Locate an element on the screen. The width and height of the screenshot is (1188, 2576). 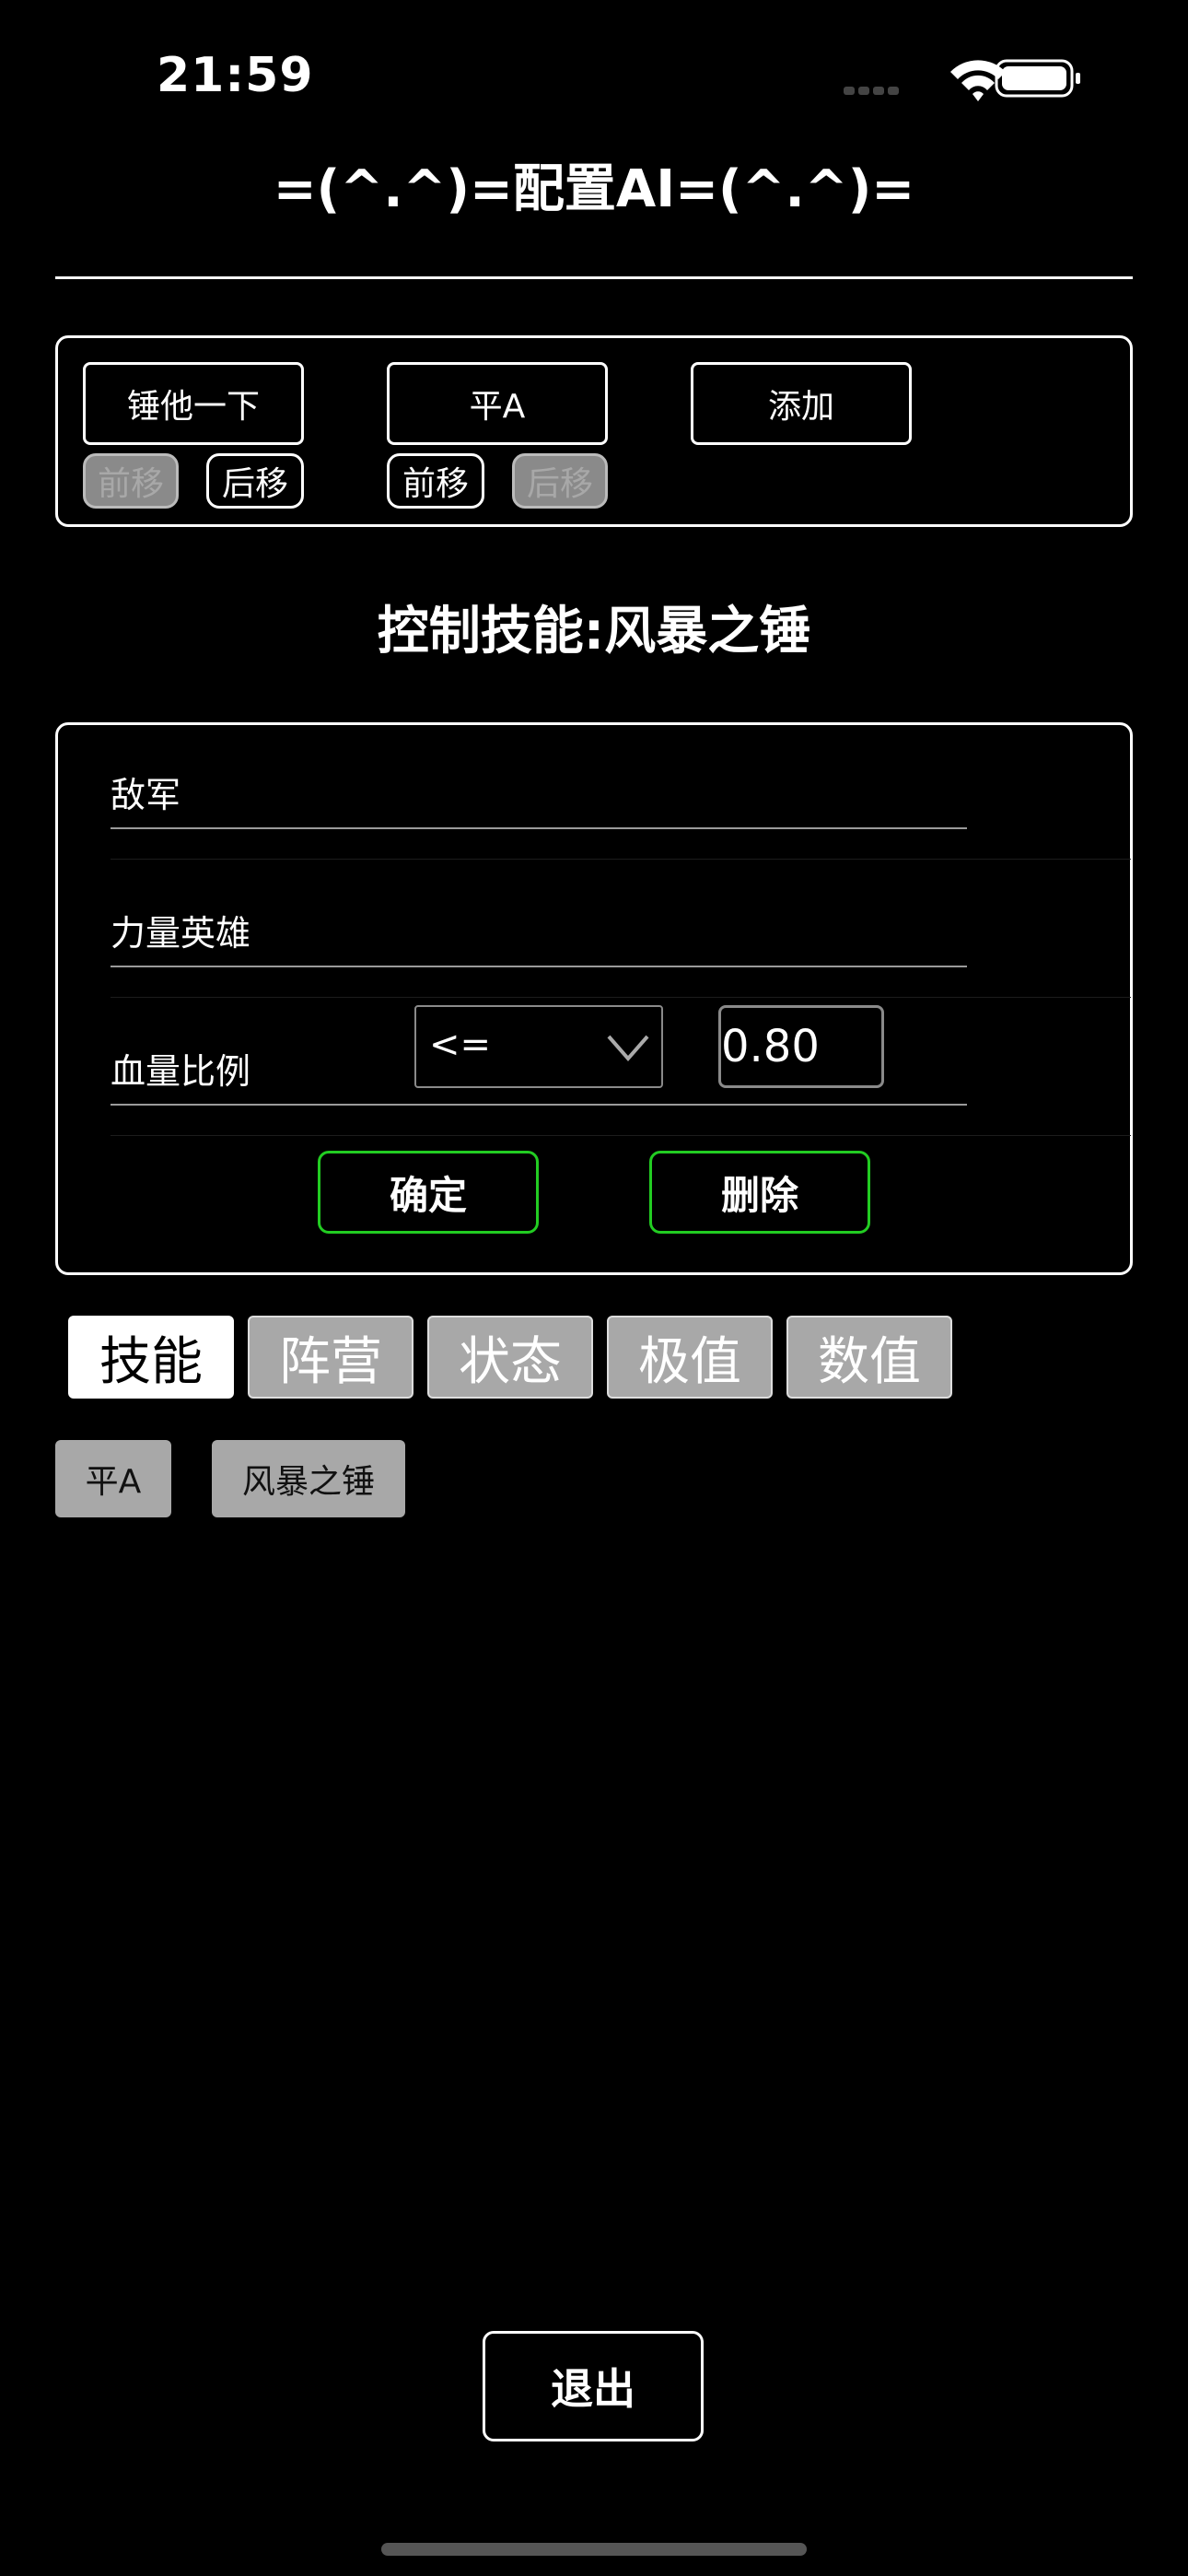
signal-dots-icon is located at coordinates (962, 80).